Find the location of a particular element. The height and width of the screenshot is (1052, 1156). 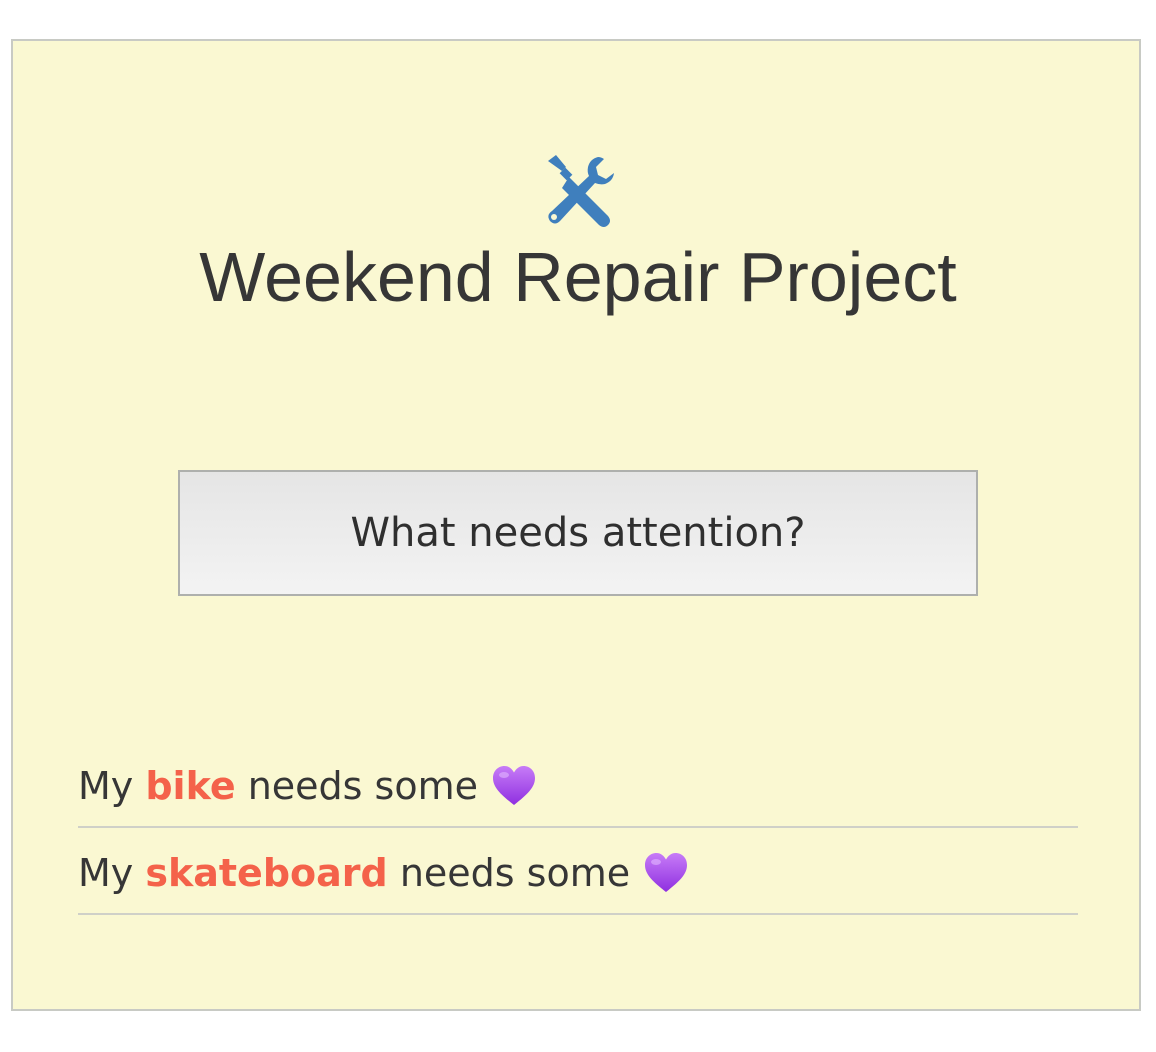

list-item: My skateboard needs some is located at coordinates (578, 871).